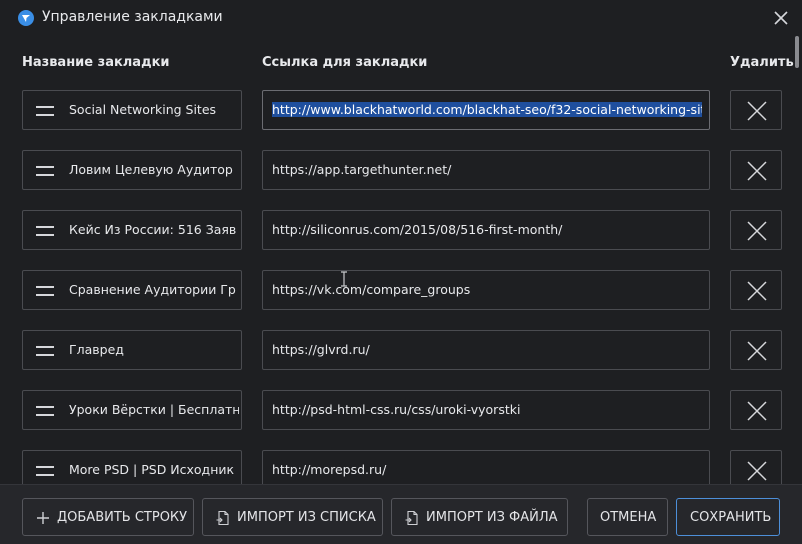  I want to click on bookmark-name-field: Уроки Вёрстки | Бесплатн, so click(132, 410).